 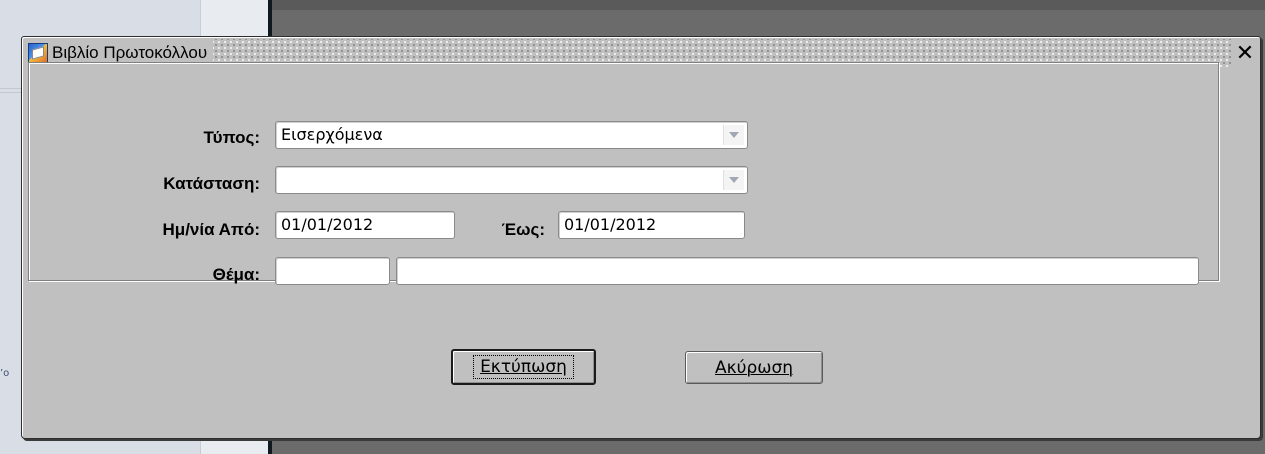 What do you see at coordinates (231, 137) in the screenshot?
I see `type-label: Τύπος:` at bounding box center [231, 137].